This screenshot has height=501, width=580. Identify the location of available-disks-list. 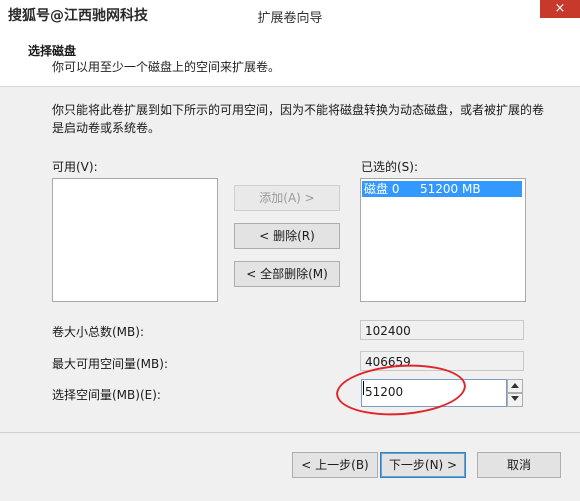
(135, 240).